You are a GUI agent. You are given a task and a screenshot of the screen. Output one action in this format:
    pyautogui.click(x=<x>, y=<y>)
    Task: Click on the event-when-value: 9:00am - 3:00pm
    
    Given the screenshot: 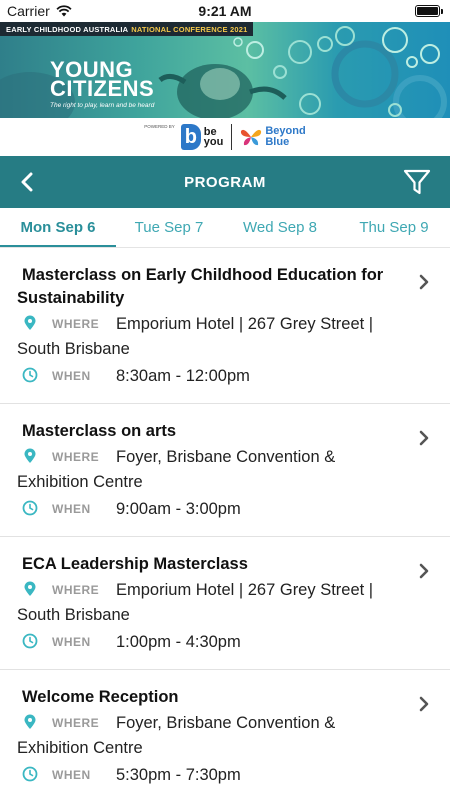 What is the action you would take?
    pyautogui.click(x=178, y=509)
    